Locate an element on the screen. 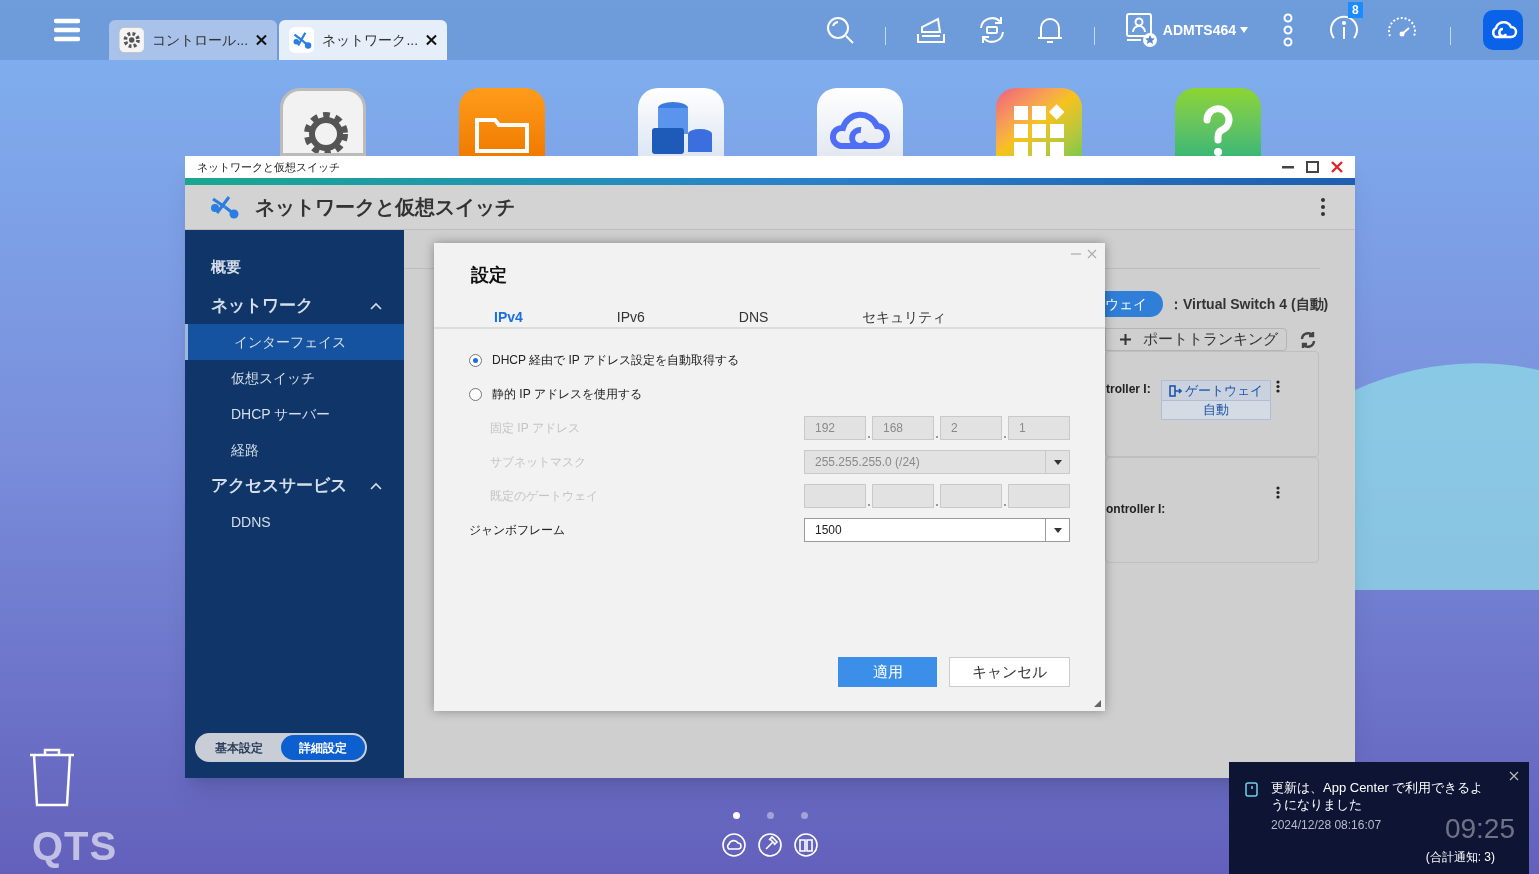  sidebar-item: インターフェイス is located at coordinates (294, 342).